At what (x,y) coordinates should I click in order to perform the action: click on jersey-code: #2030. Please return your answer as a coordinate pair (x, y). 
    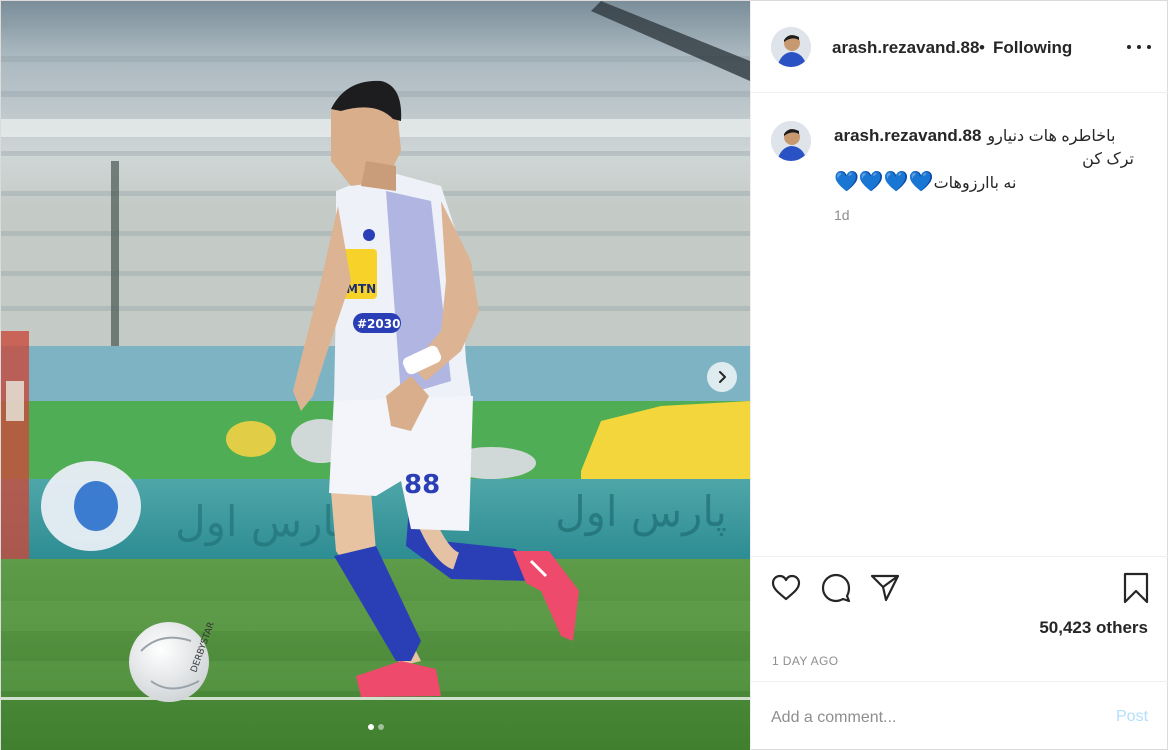
    Looking at the image, I should click on (378, 324).